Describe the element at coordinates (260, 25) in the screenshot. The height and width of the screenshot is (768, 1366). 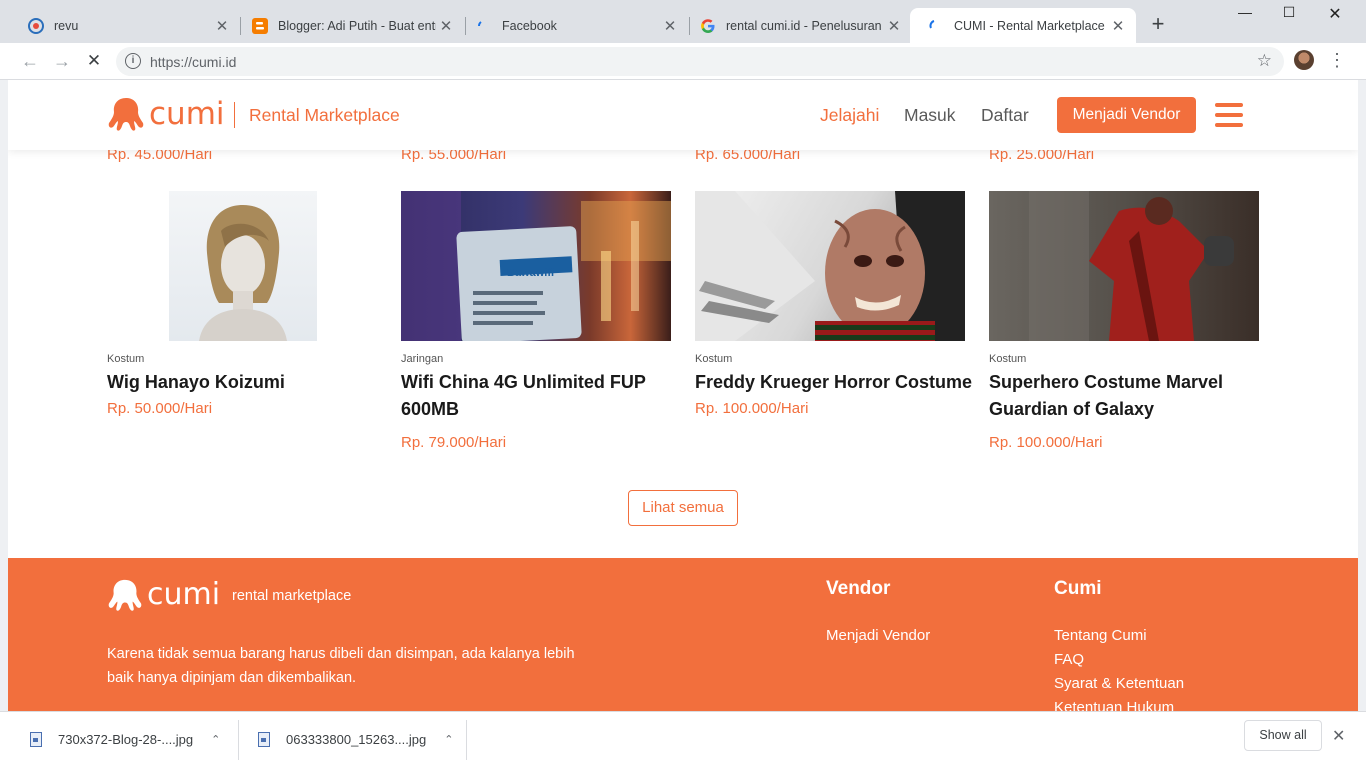
I see `blogger-favicon-icon` at that location.